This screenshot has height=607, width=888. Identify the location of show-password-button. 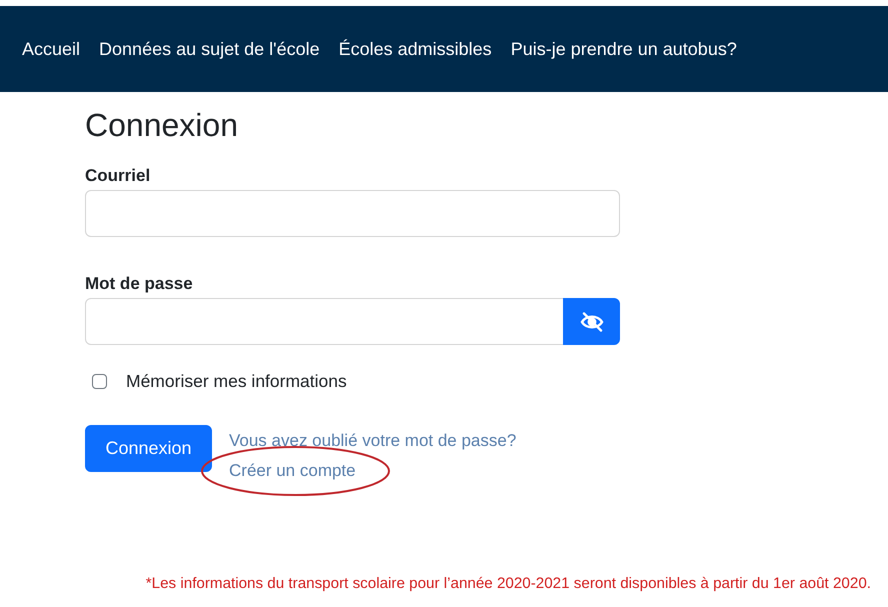
(591, 321).